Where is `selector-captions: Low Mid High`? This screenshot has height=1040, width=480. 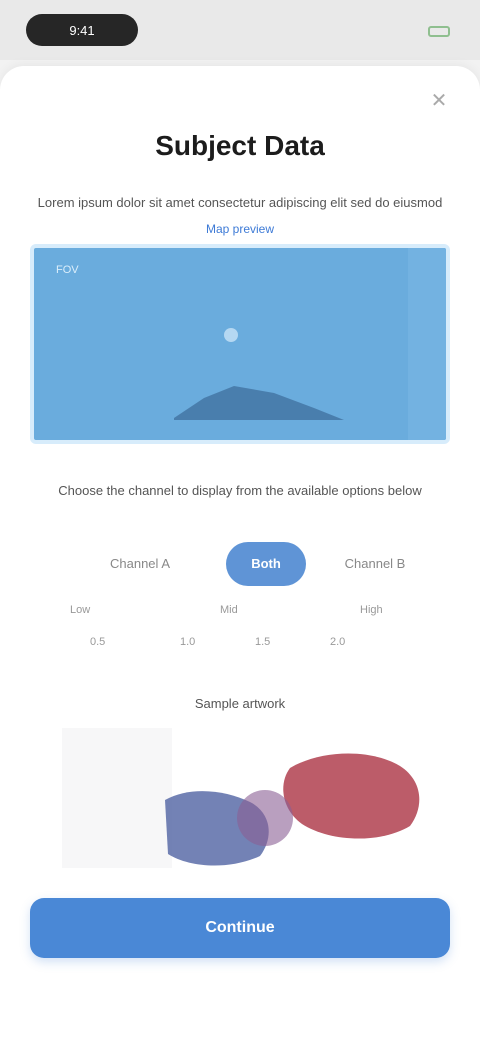
selector-captions: Low Mid High is located at coordinates (240, 613).